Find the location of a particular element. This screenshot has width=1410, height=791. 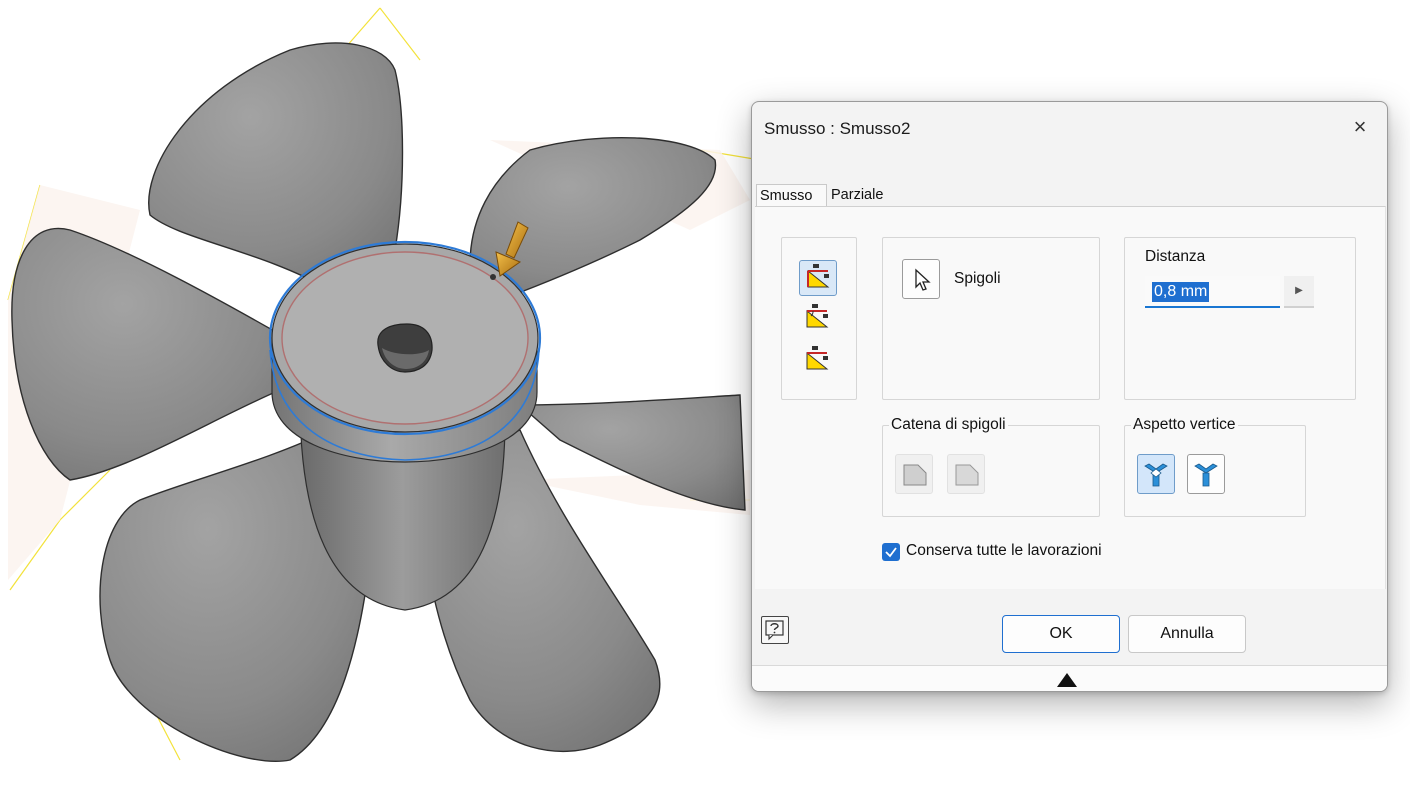

chamfer-distance-angle-icon is located at coordinates (817, 316).